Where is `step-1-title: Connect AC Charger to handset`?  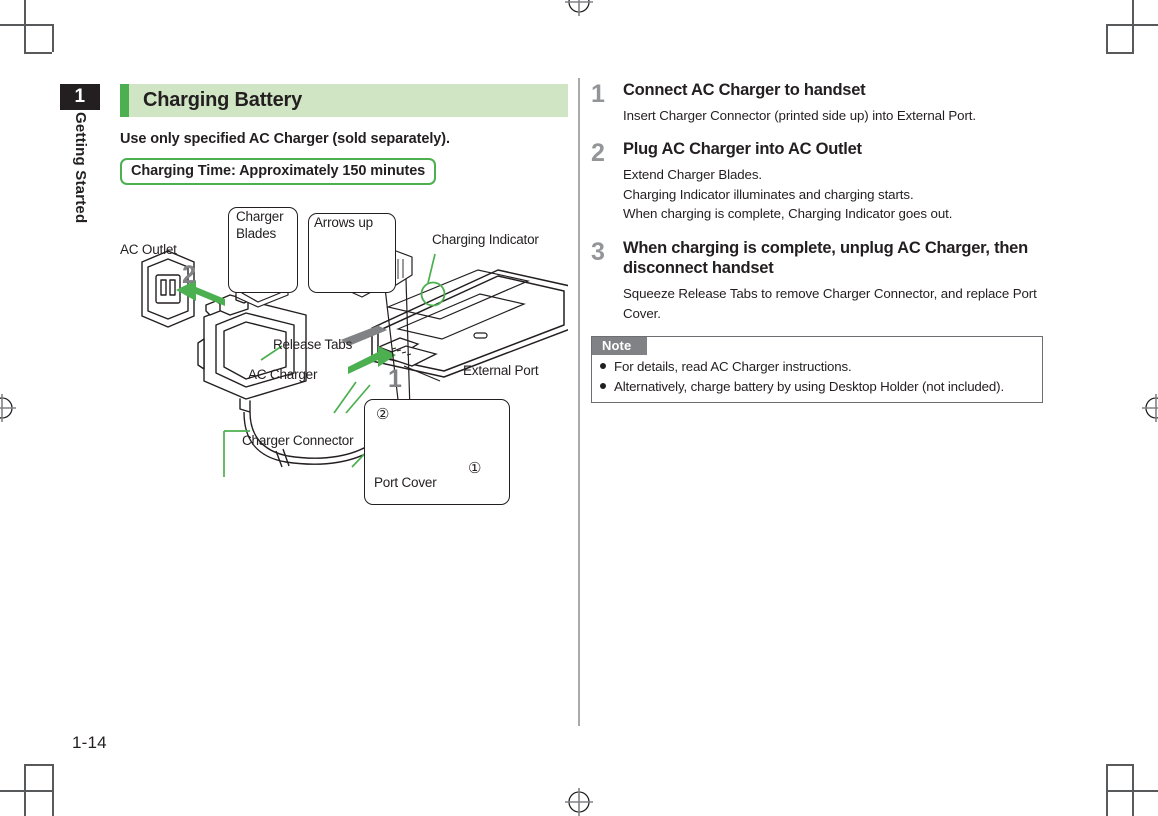 step-1-title: Connect AC Charger to handset is located at coordinates (744, 90).